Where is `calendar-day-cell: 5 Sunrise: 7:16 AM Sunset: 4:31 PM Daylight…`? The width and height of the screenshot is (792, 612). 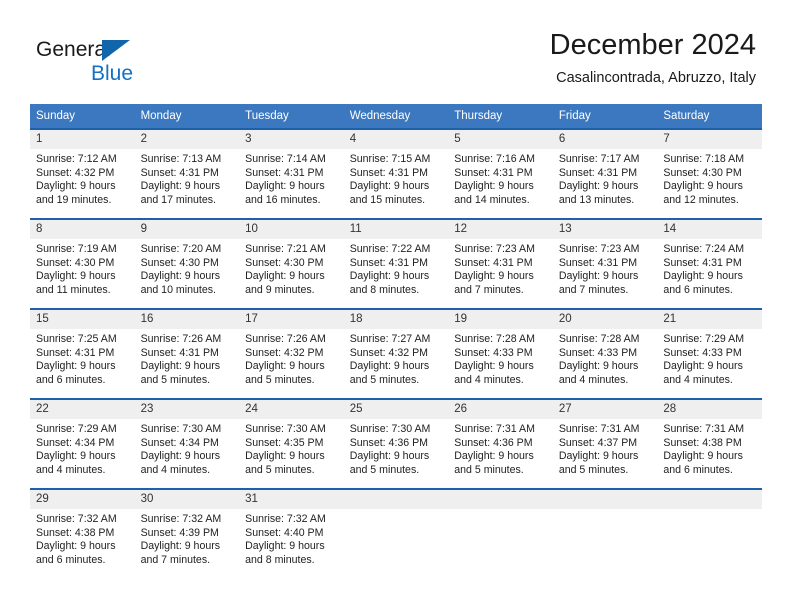 calendar-day-cell: 5 Sunrise: 7:16 AM Sunset: 4:31 PM Daylight… is located at coordinates (500, 173).